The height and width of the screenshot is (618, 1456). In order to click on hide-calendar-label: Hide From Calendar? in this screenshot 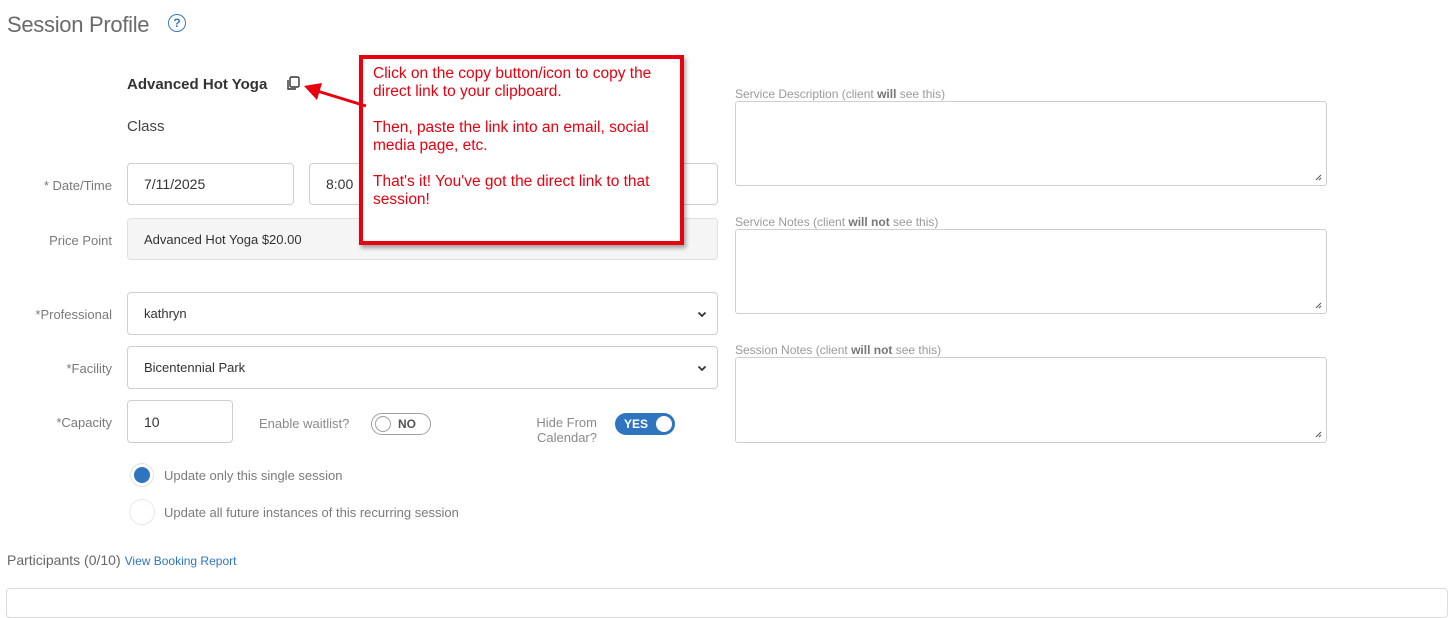, I will do `click(558, 430)`.